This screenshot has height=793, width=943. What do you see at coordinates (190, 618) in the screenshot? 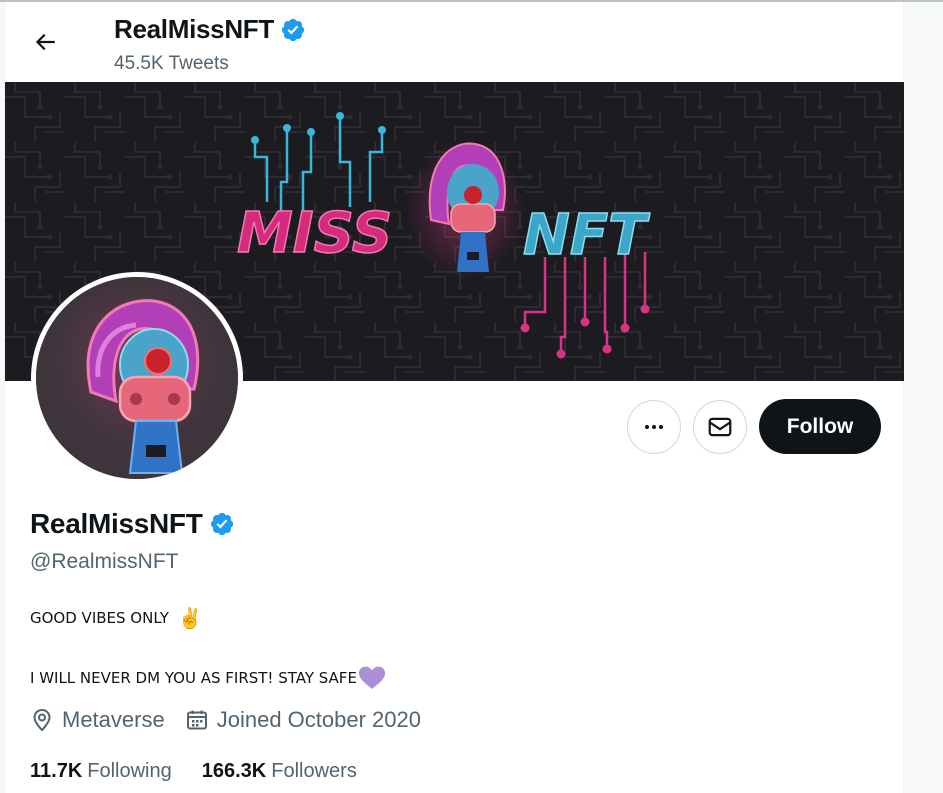
I see `victory-hand-icon: ✌️` at bounding box center [190, 618].